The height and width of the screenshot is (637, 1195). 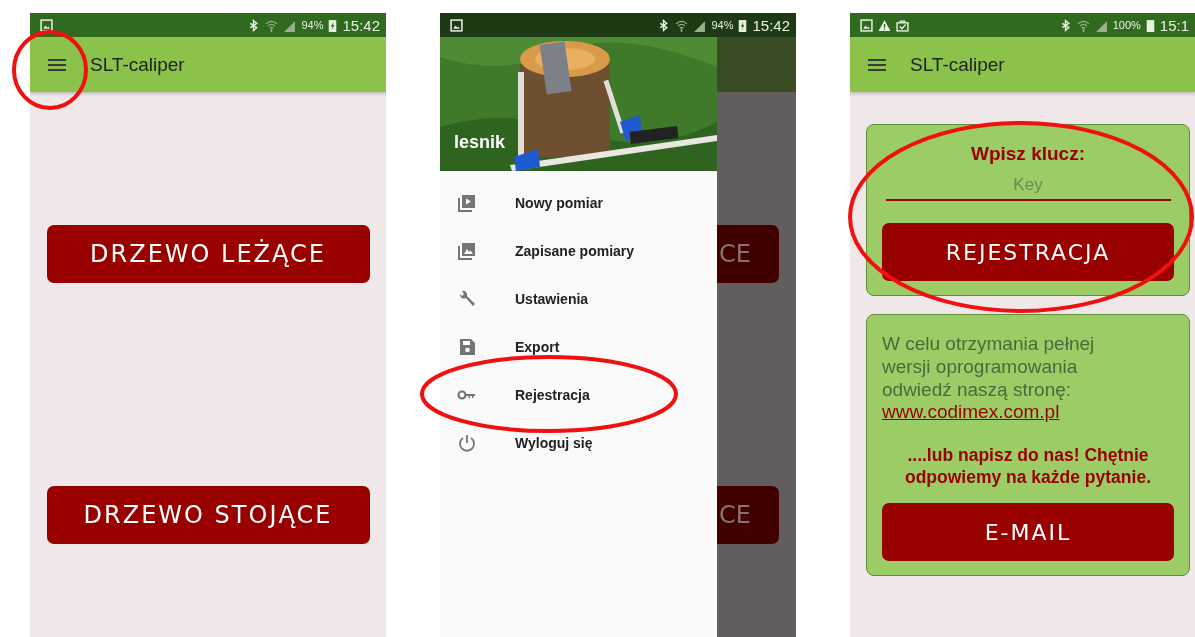 What do you see at coordinates (467, 251) in the screenshot?
I see `photo-library-icon` at bounding box center [467, 251].